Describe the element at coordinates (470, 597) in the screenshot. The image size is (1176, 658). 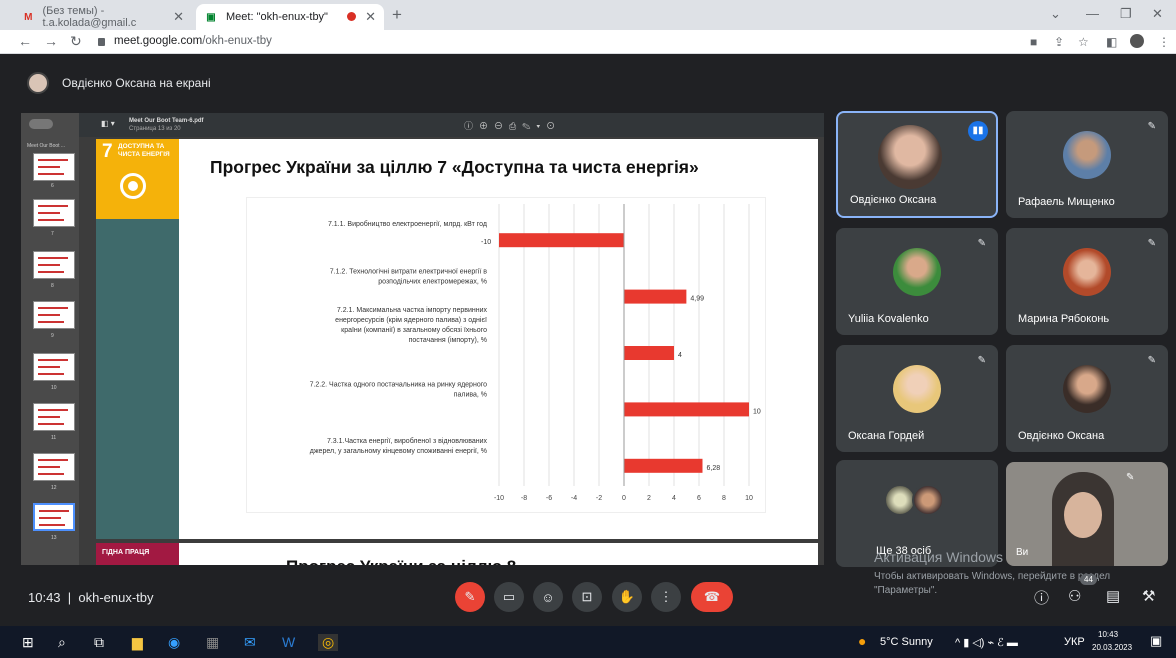
I see `mic-toggle-button: ✎` at that location.